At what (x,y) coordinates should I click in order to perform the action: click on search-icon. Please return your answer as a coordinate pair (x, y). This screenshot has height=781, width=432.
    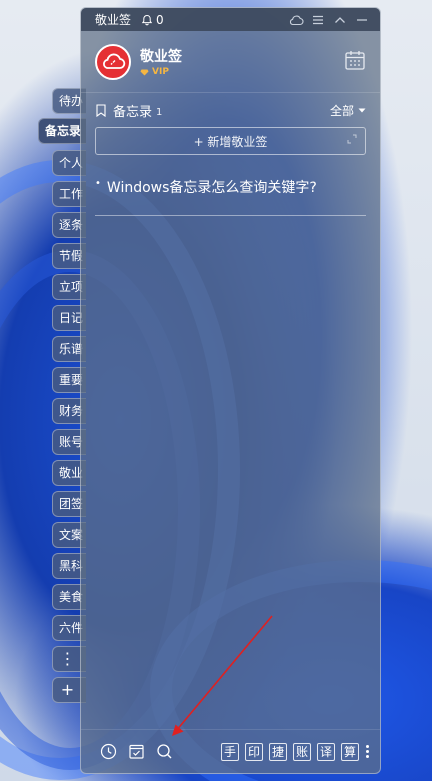
    Looking at the image, I should click on (163, 751).